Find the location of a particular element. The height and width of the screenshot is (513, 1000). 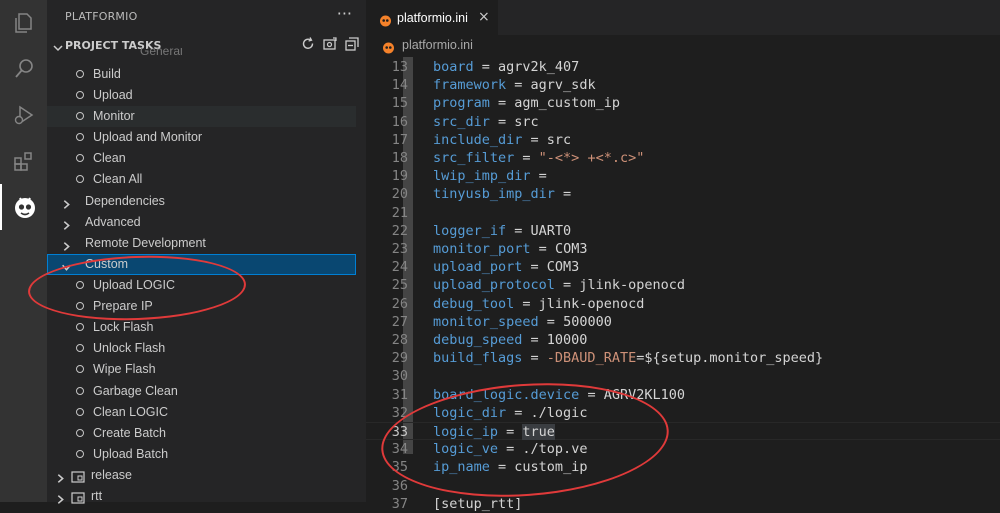

open-terminal-icon is located at coordinates (330, 44).